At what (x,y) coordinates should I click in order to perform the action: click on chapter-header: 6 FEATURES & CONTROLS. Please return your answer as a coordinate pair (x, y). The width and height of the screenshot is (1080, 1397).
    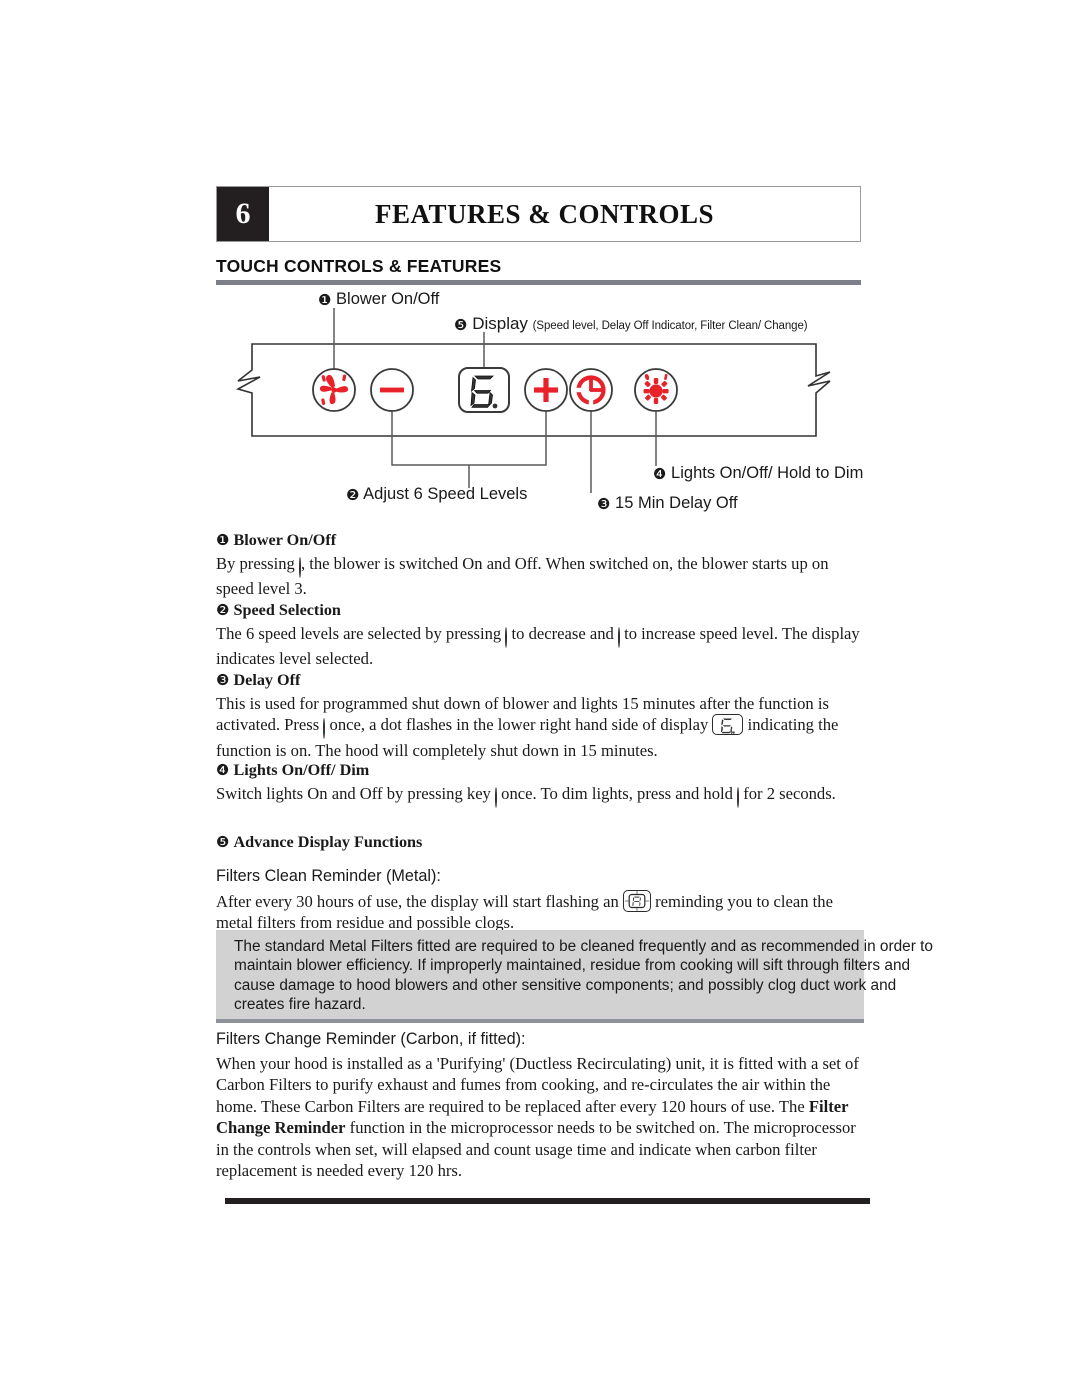
    Looking at the image, I should click on (538, 214).